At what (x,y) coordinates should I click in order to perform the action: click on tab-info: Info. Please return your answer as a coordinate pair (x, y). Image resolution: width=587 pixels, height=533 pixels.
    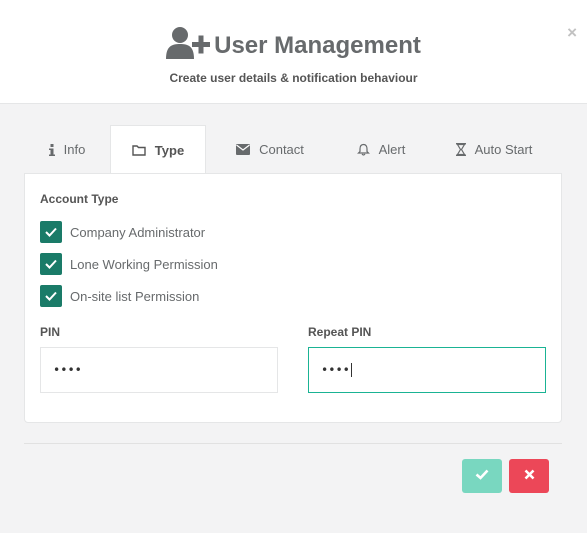
    Looking at the image, I should click on (67, 149).